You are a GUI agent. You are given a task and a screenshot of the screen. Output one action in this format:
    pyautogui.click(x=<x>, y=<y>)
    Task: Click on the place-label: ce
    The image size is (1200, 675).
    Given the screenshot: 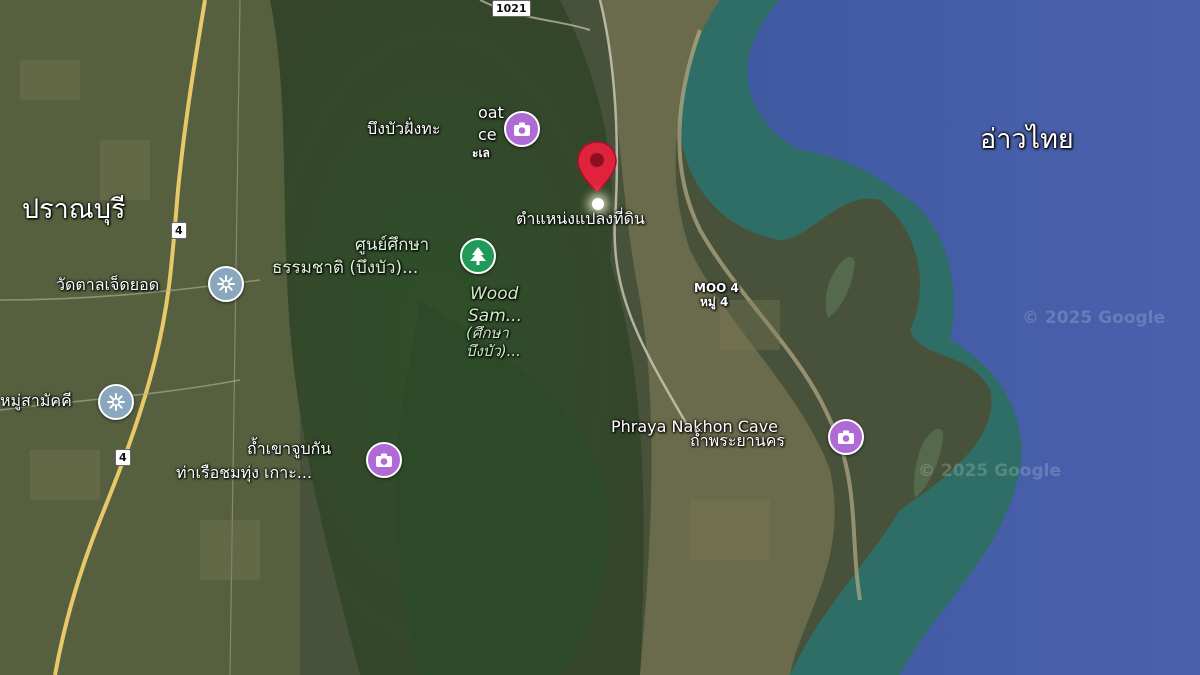 What is the action you would take?
    pyautogui.click(x=487, y=134)
    